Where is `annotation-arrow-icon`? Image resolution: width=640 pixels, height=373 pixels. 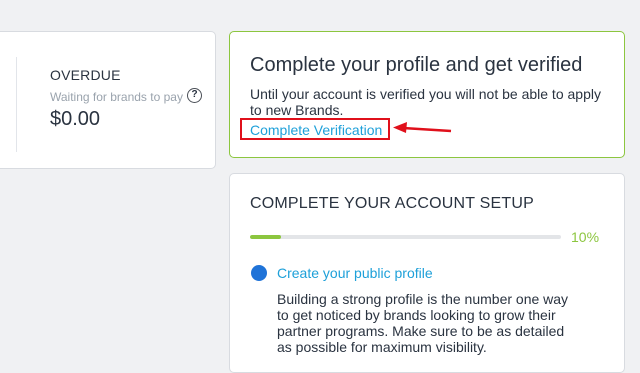
annotation-arrow-icon is located at coordinates (422, 127).